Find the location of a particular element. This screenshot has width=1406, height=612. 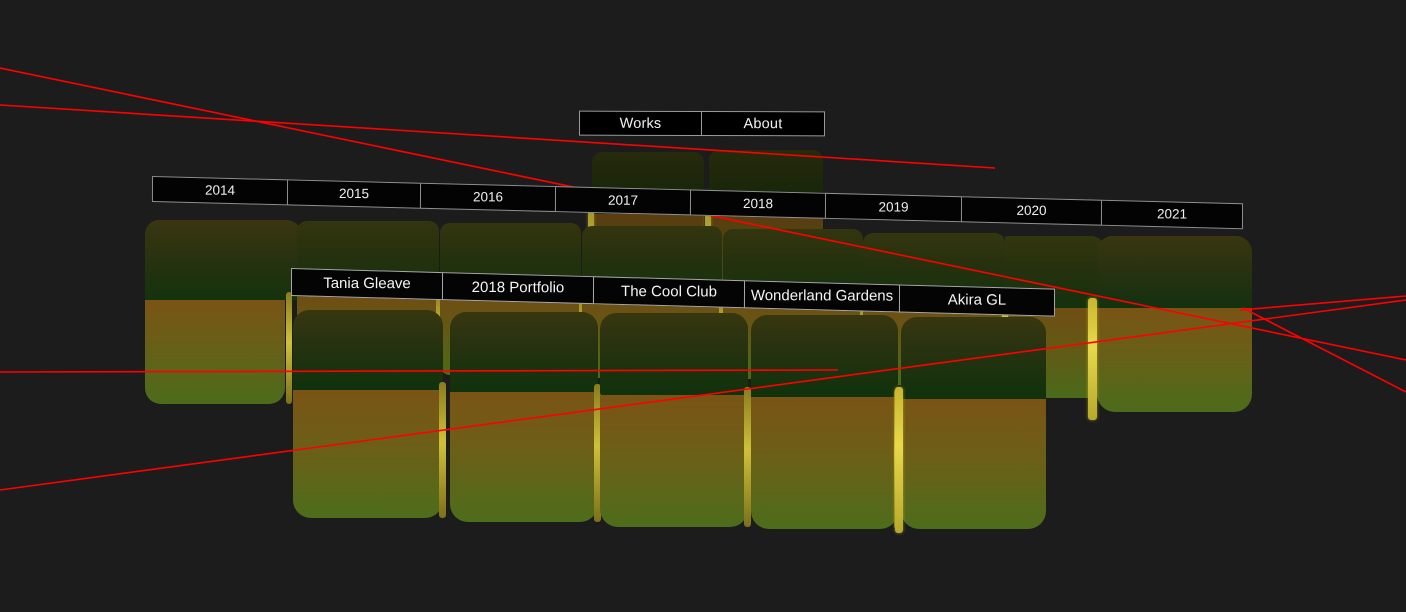

tab-about: About is located at coordinates (763, 123).